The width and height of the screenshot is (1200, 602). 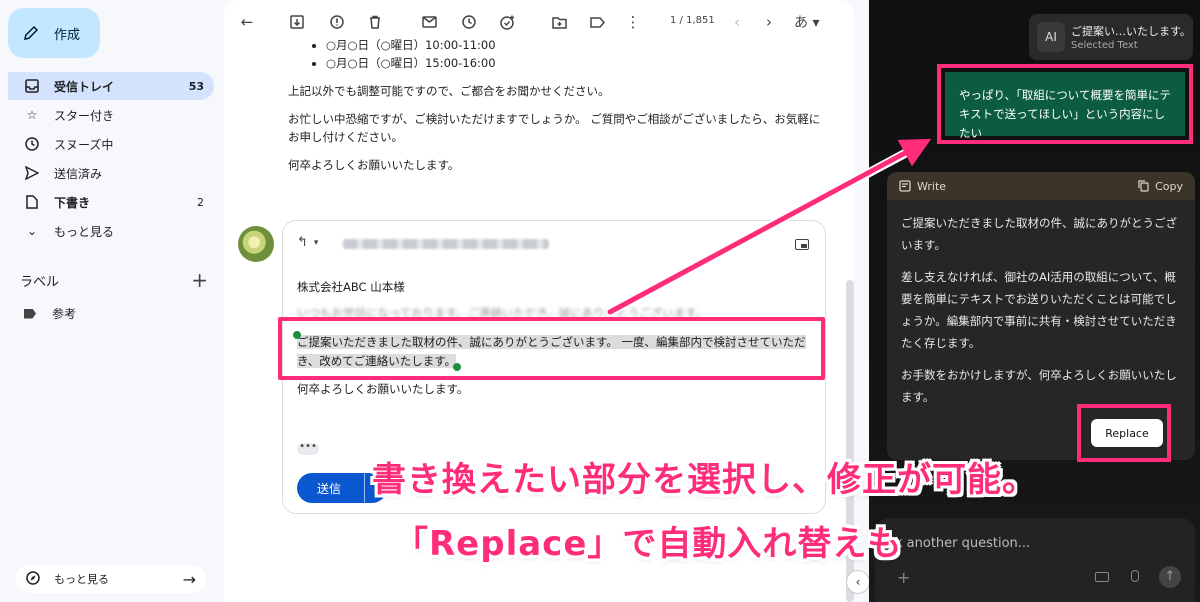 I want to click on chip-subtitle: Selected Text, so click(x=1104, y=45).